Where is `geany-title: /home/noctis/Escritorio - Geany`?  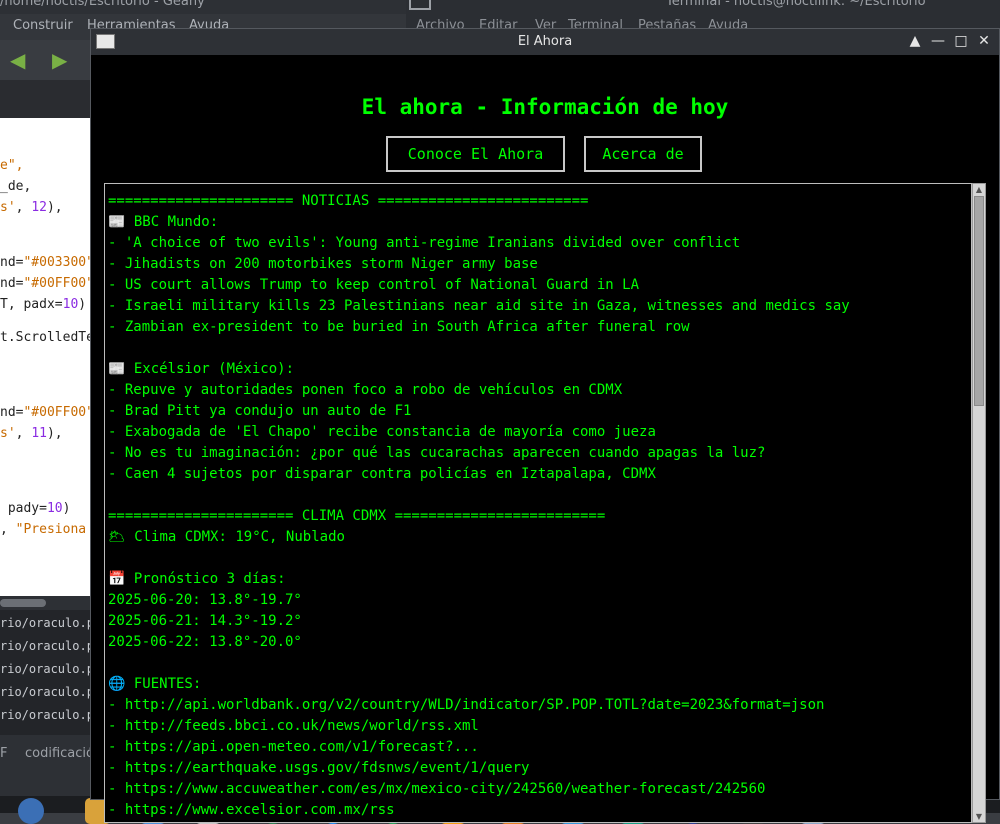
geany-title: /home/noctis/Escritorio - Geany is located at coordinates (102, 4).